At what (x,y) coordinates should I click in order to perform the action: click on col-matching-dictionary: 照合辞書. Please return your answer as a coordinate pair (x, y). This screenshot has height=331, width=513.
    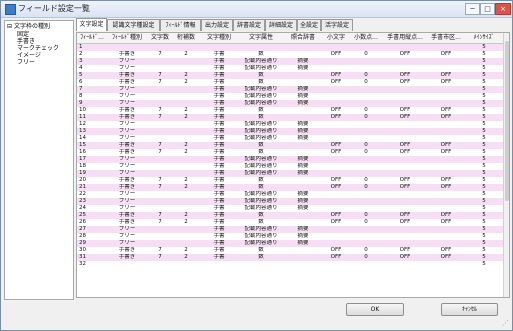
    Looking at the image, I should click on (303, 38).